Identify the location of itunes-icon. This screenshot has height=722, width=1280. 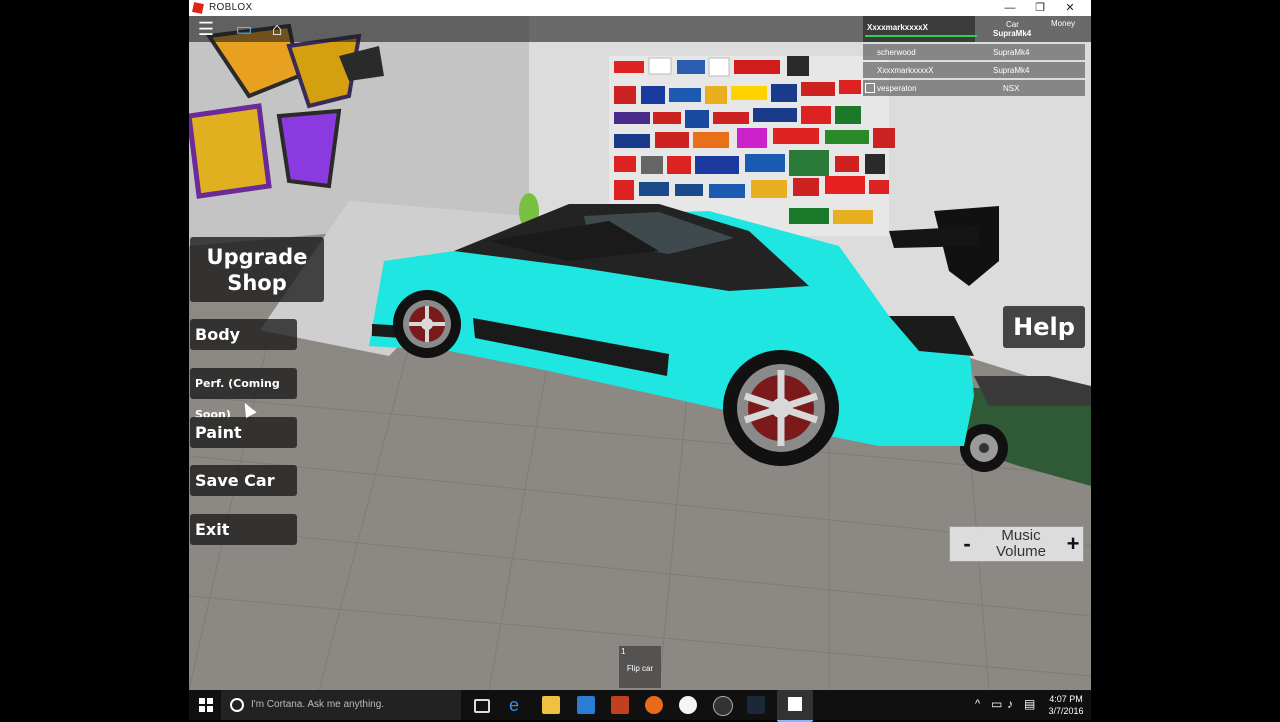
(688, 705).